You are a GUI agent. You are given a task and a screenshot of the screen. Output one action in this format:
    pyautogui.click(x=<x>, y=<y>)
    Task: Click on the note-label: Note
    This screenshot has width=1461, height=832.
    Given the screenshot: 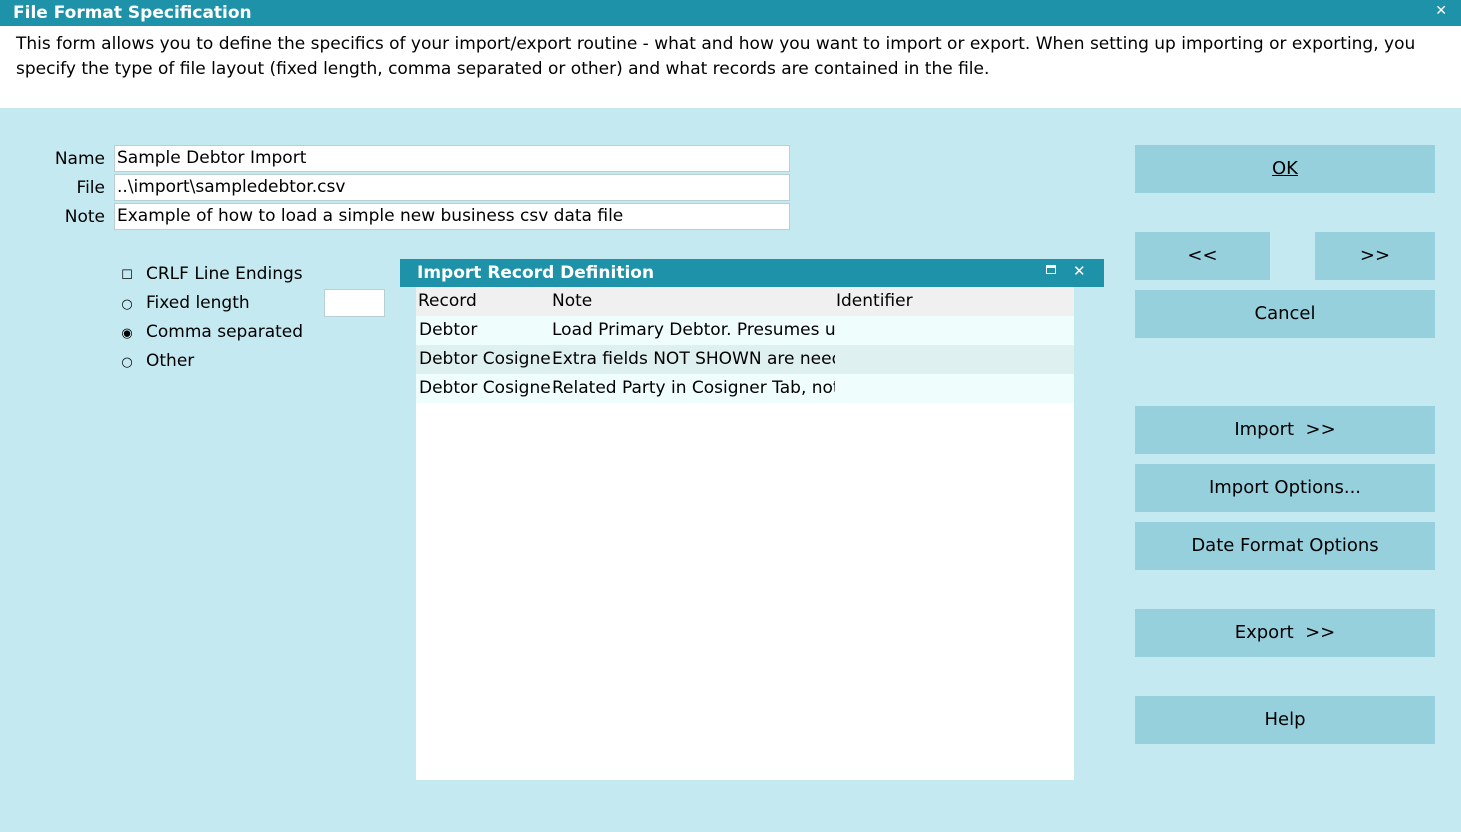 What is the action you would take?
    pyautogui.click(x=84, y=217)
    